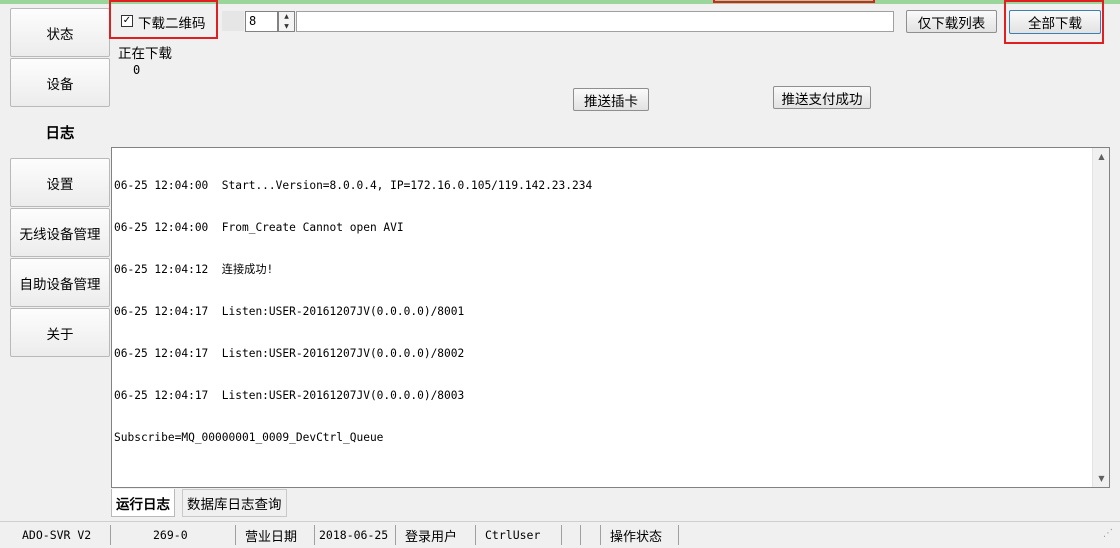  What do you see at coordinates (60, 332) in the screenshot?
I see `nav-item-about: 关于` at bounding box center [60, 332].